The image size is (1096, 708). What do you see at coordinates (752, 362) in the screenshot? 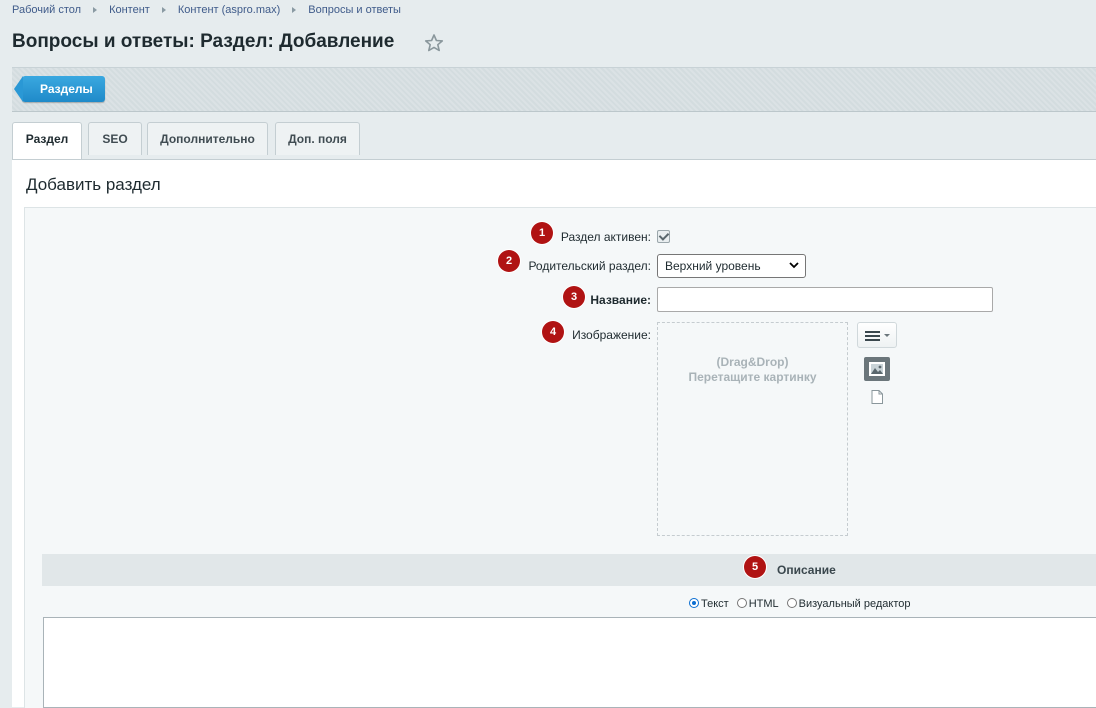
I see `dropzone-hint-line1: (Drag&Drop)` at bounding box center [752, 362].